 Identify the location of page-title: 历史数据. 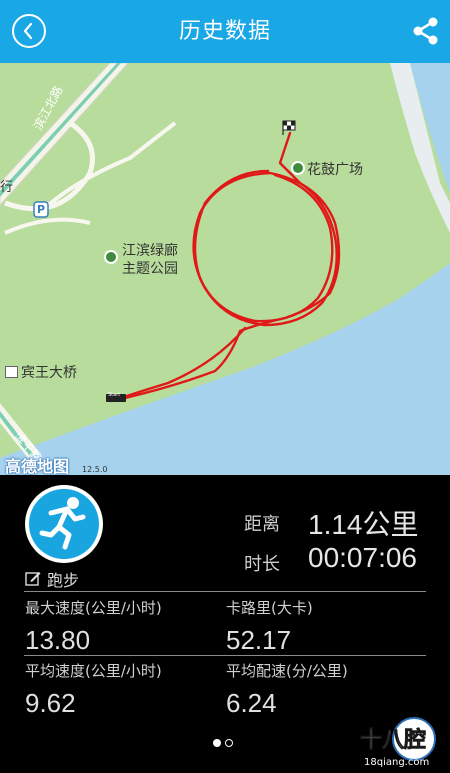
(224, 31).